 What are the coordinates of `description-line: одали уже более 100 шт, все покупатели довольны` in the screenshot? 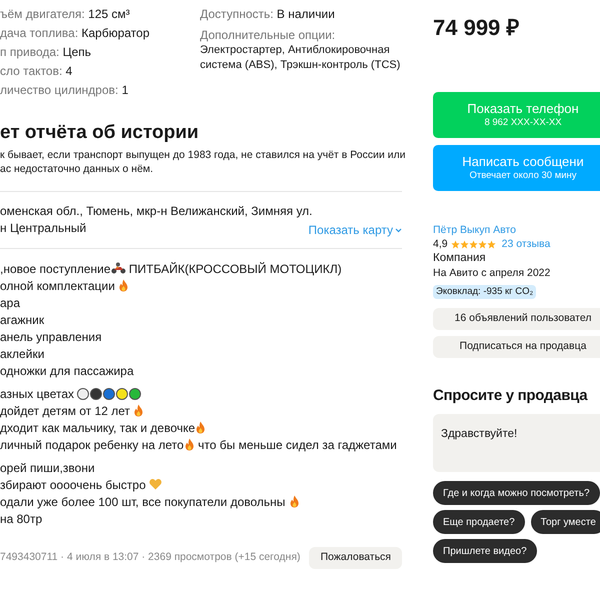 It's located at (205, 502).